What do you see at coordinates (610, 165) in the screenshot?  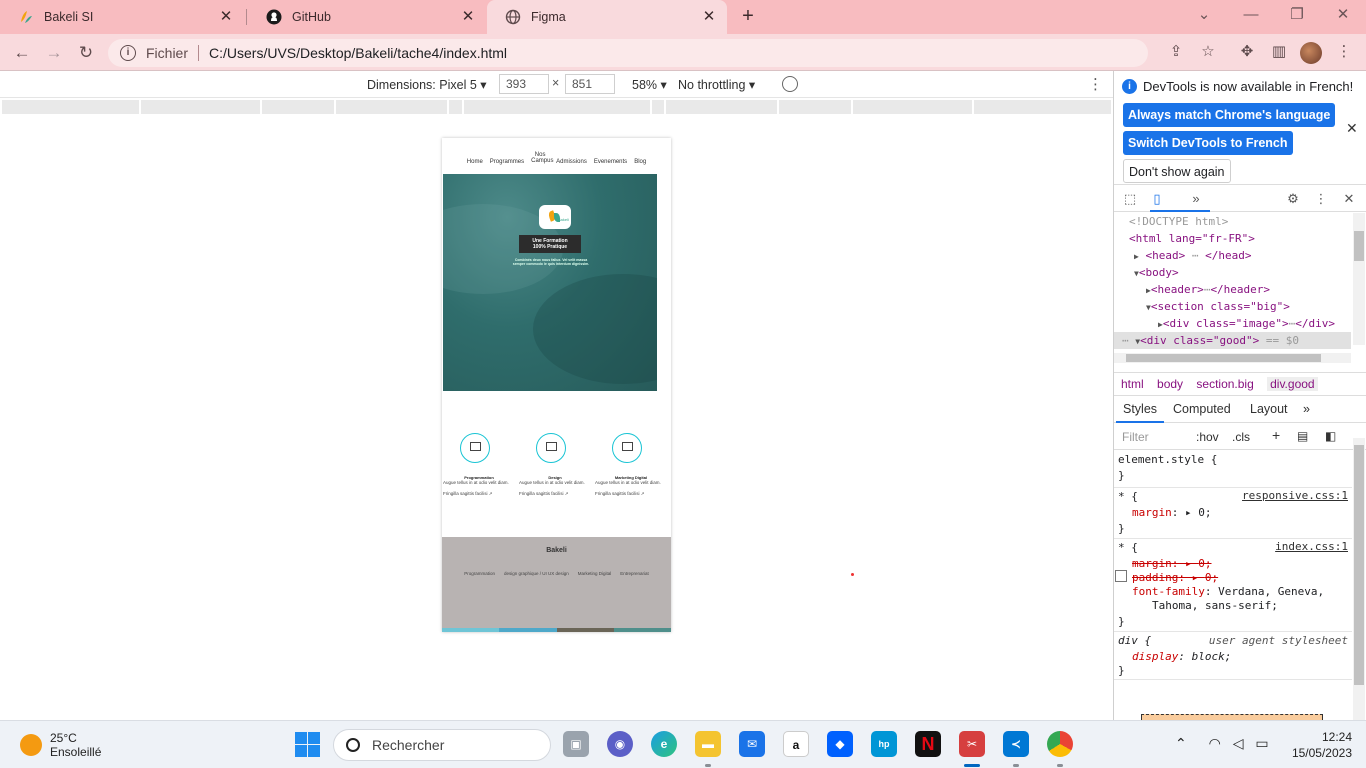 I see `nav-link: Evenements` at bounding box center [610, 165].